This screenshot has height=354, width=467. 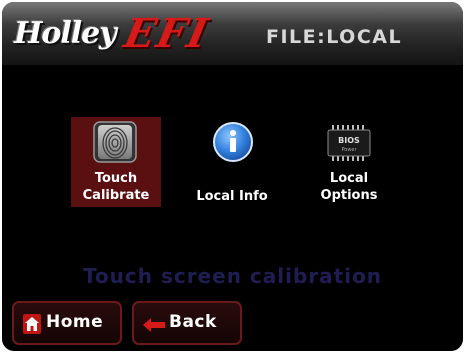 What do you see at coordinates (349, 195) in the screenshot?
I see `local-options-label-line2: Options` at bounding box center [349, 195].